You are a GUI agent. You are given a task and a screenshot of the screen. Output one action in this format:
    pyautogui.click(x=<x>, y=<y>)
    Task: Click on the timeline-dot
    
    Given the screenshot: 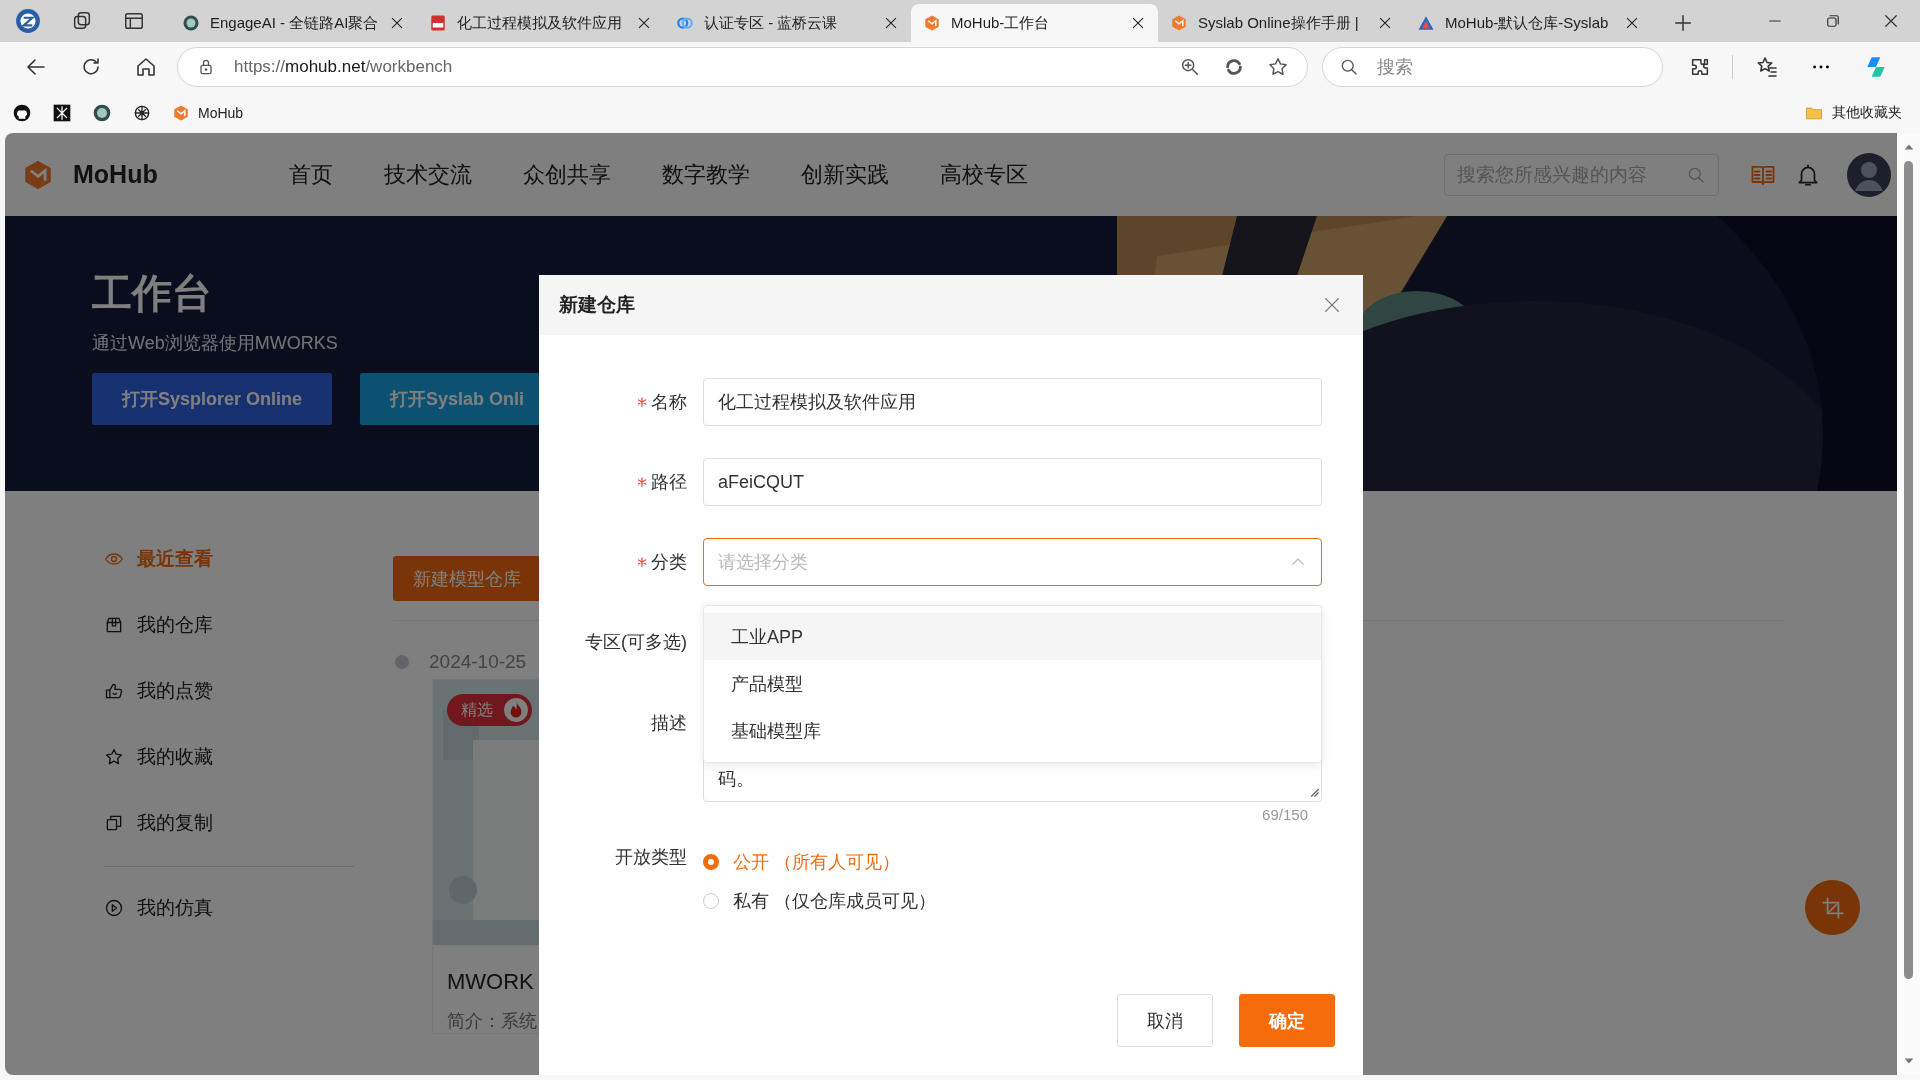 What is the action you would take?
    pyautogui.click(x=402, y=662)
    